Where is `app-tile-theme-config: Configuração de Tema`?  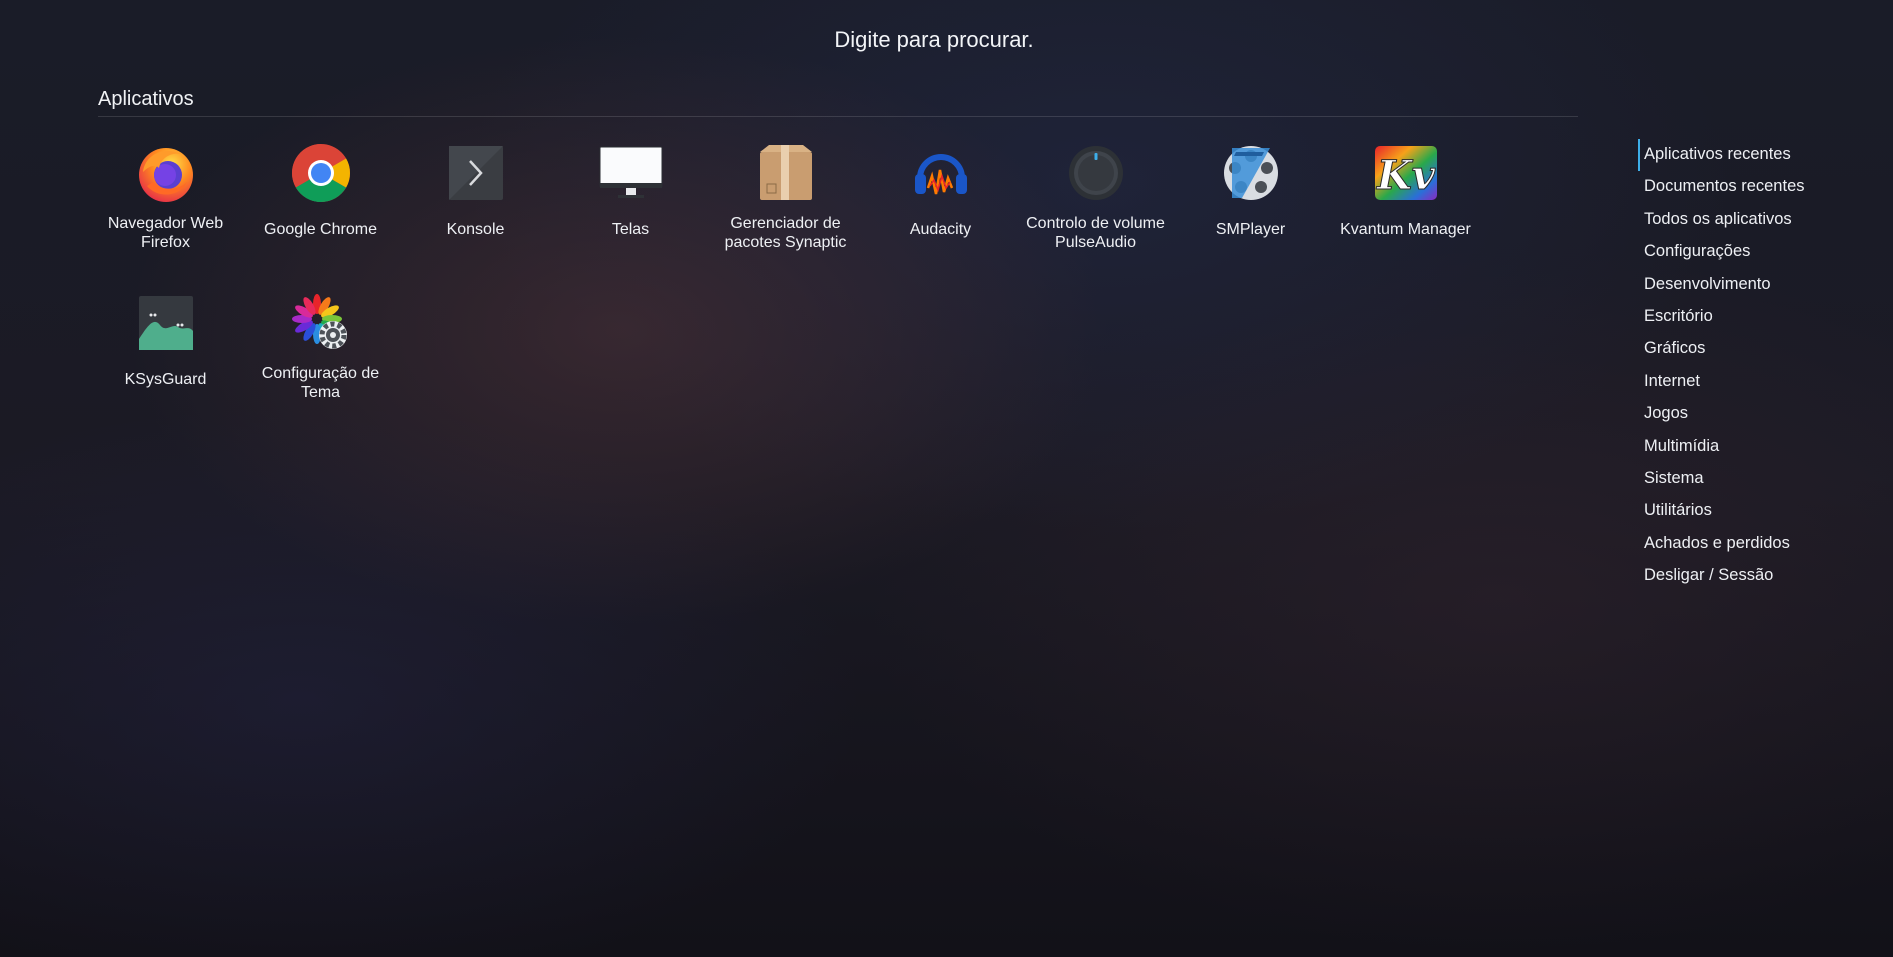 app-tile-theme-config: Configuração de Tema is located at coordinates (320, 365).